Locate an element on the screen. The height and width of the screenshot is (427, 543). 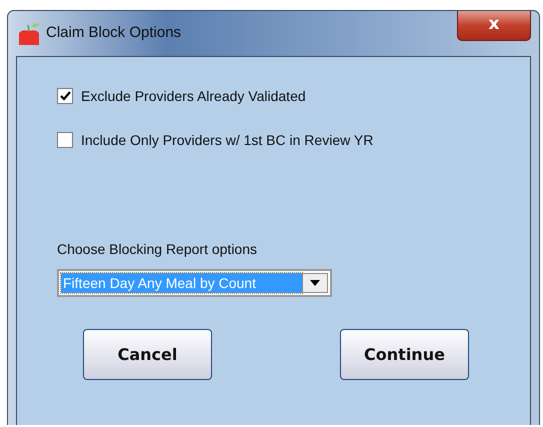
apple-icon is located at coordinates (29, 34).